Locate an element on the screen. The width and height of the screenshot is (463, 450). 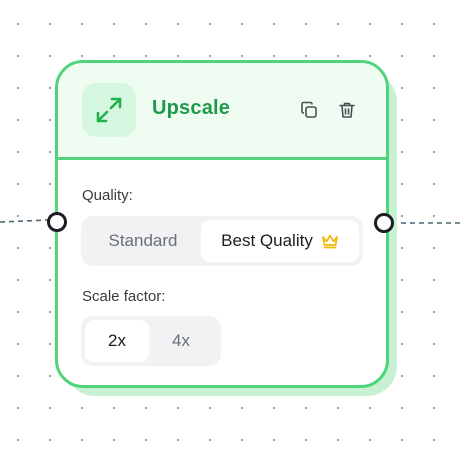
quality-label: Quality: is located at coordinates (107, 195).